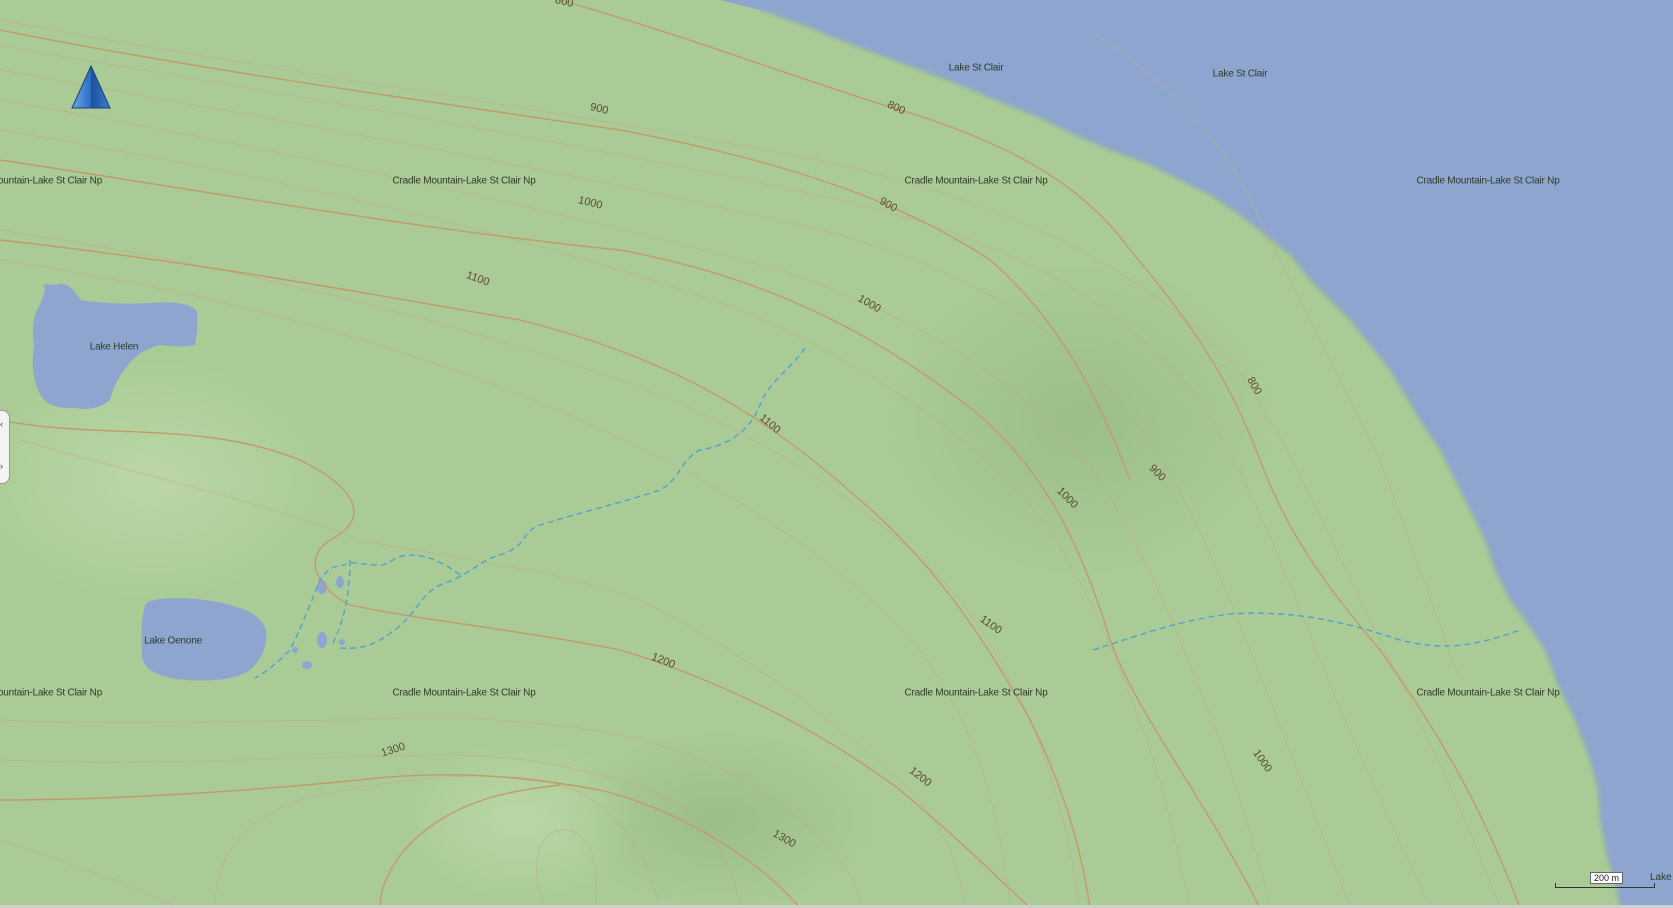  Describe the element at coordinates (1, 424) in the screenshot. I see `chevron-left-icon: ‹` at that location.